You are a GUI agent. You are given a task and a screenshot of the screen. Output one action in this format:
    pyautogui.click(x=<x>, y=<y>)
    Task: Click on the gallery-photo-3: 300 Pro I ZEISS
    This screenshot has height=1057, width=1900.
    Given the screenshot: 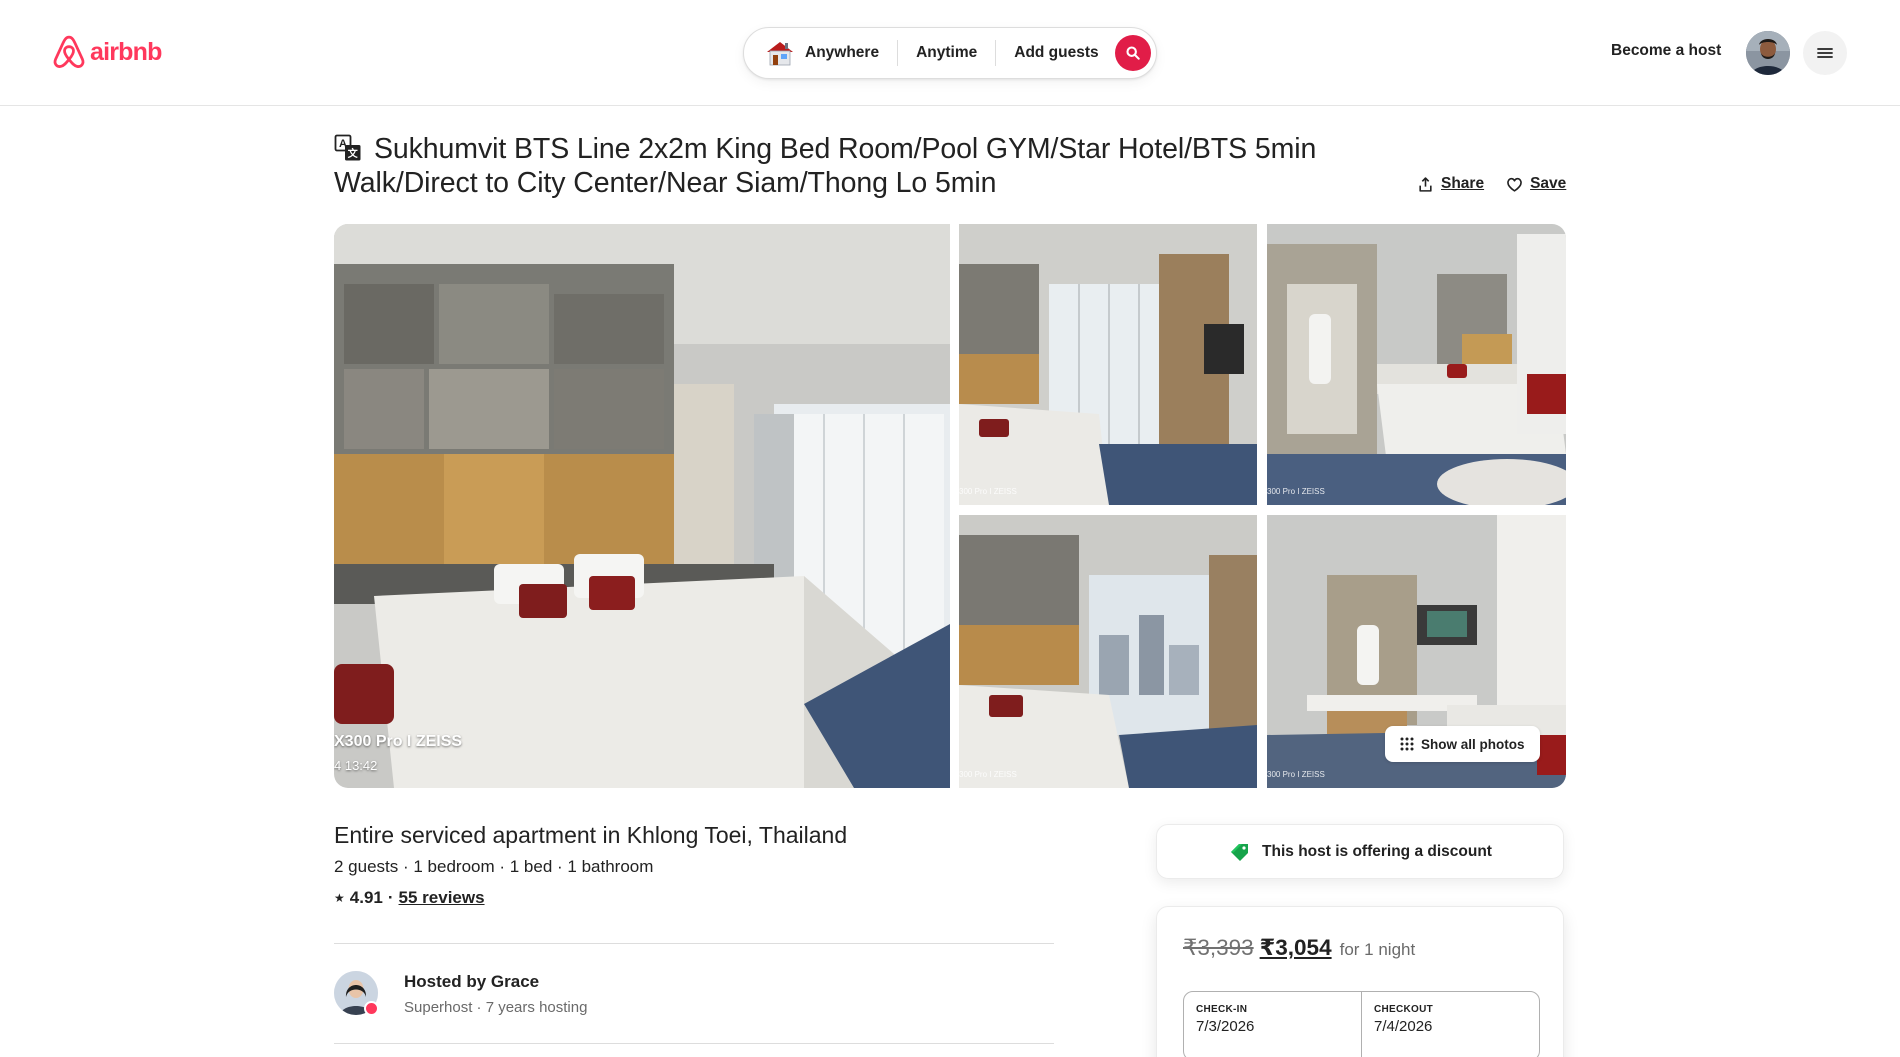 What is the action you would take?
    pyautogui.click(x=1416, y=364)
    